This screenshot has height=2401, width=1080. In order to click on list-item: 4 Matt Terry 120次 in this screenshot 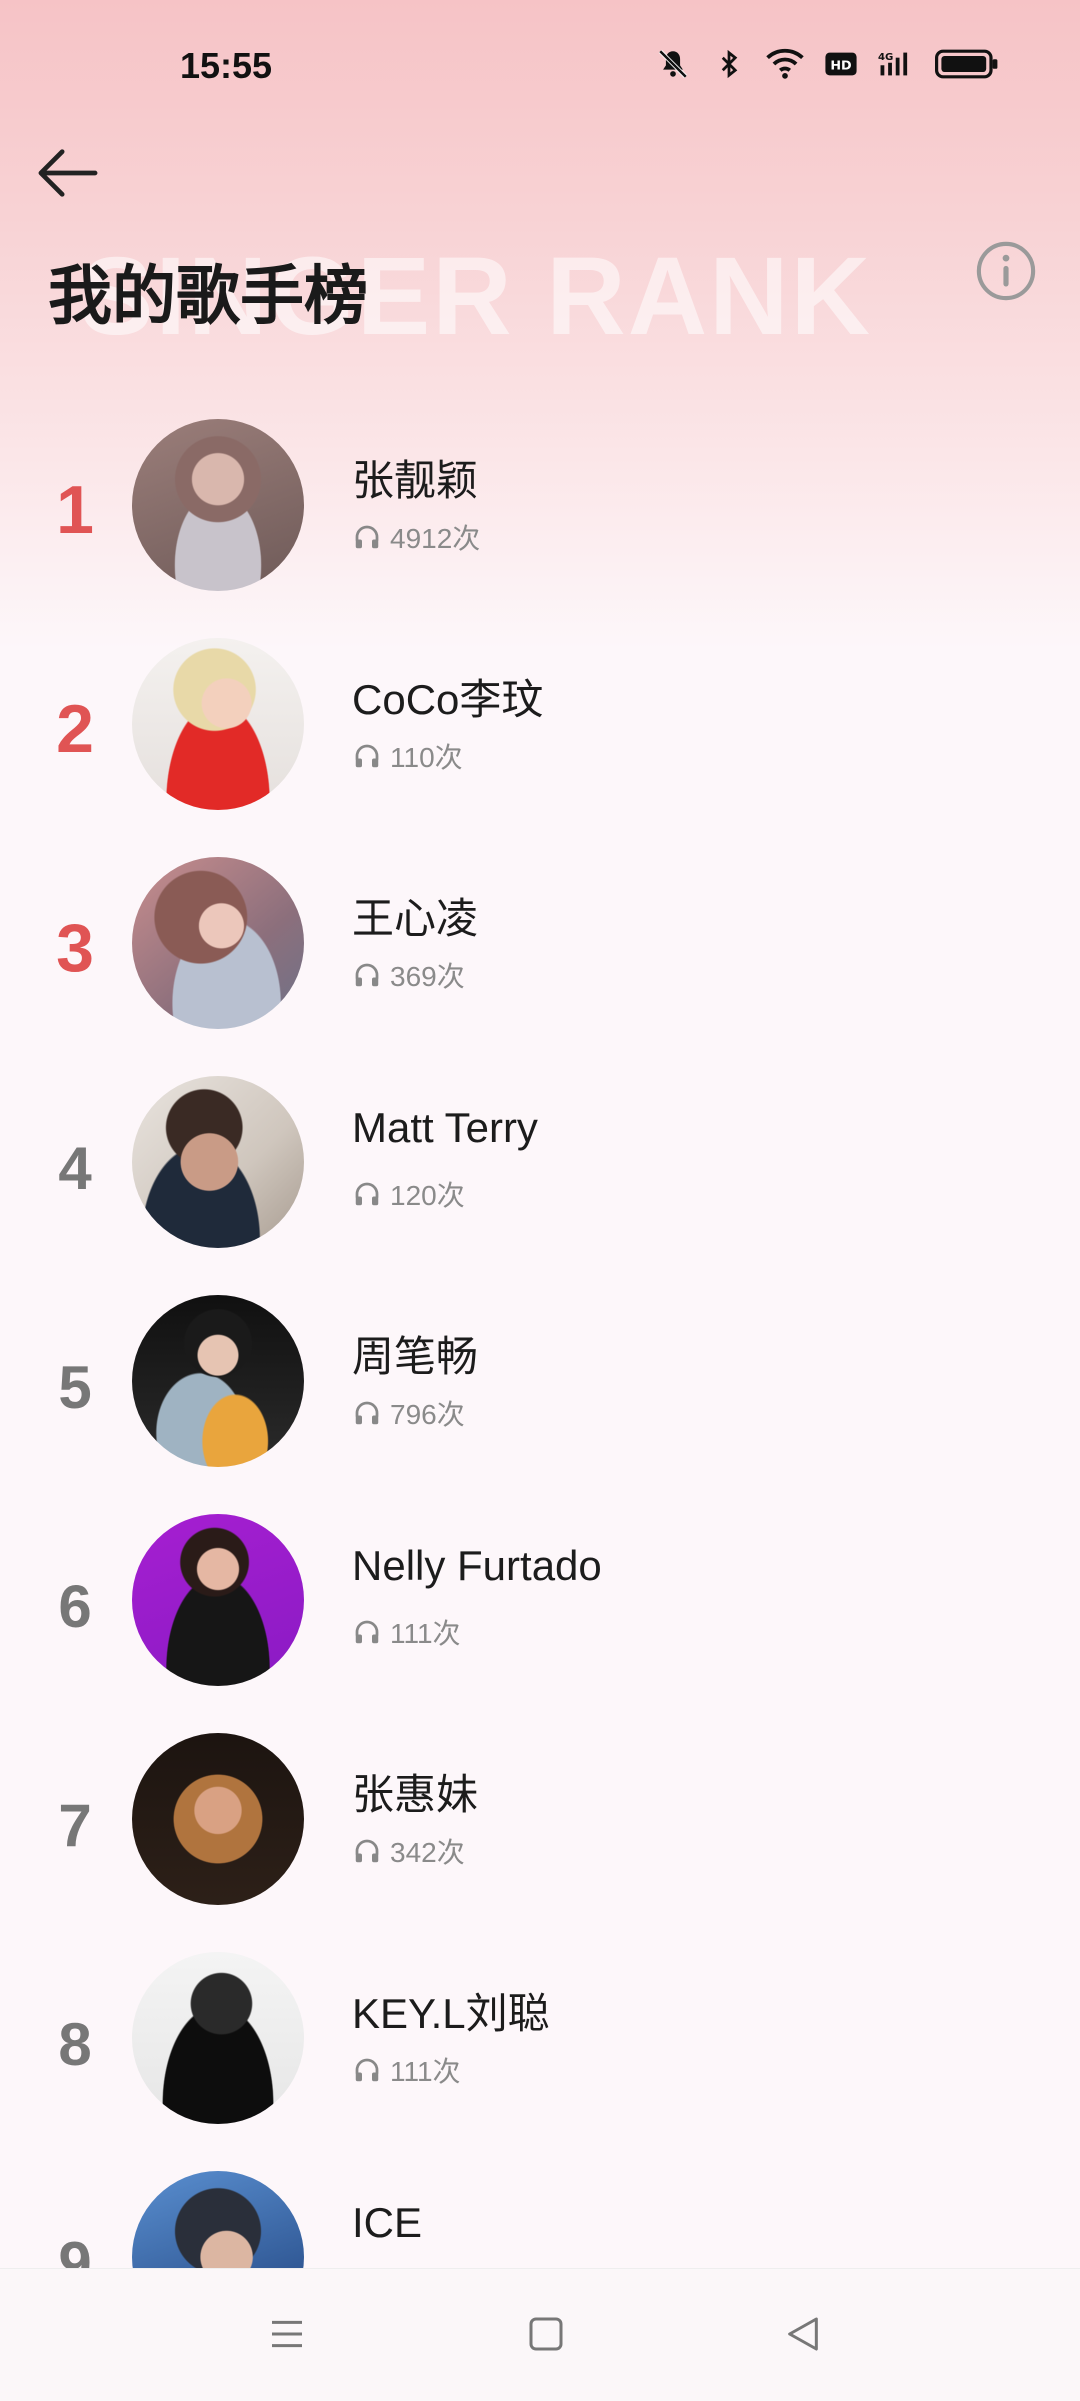, I will do `click(540, 1181)`.